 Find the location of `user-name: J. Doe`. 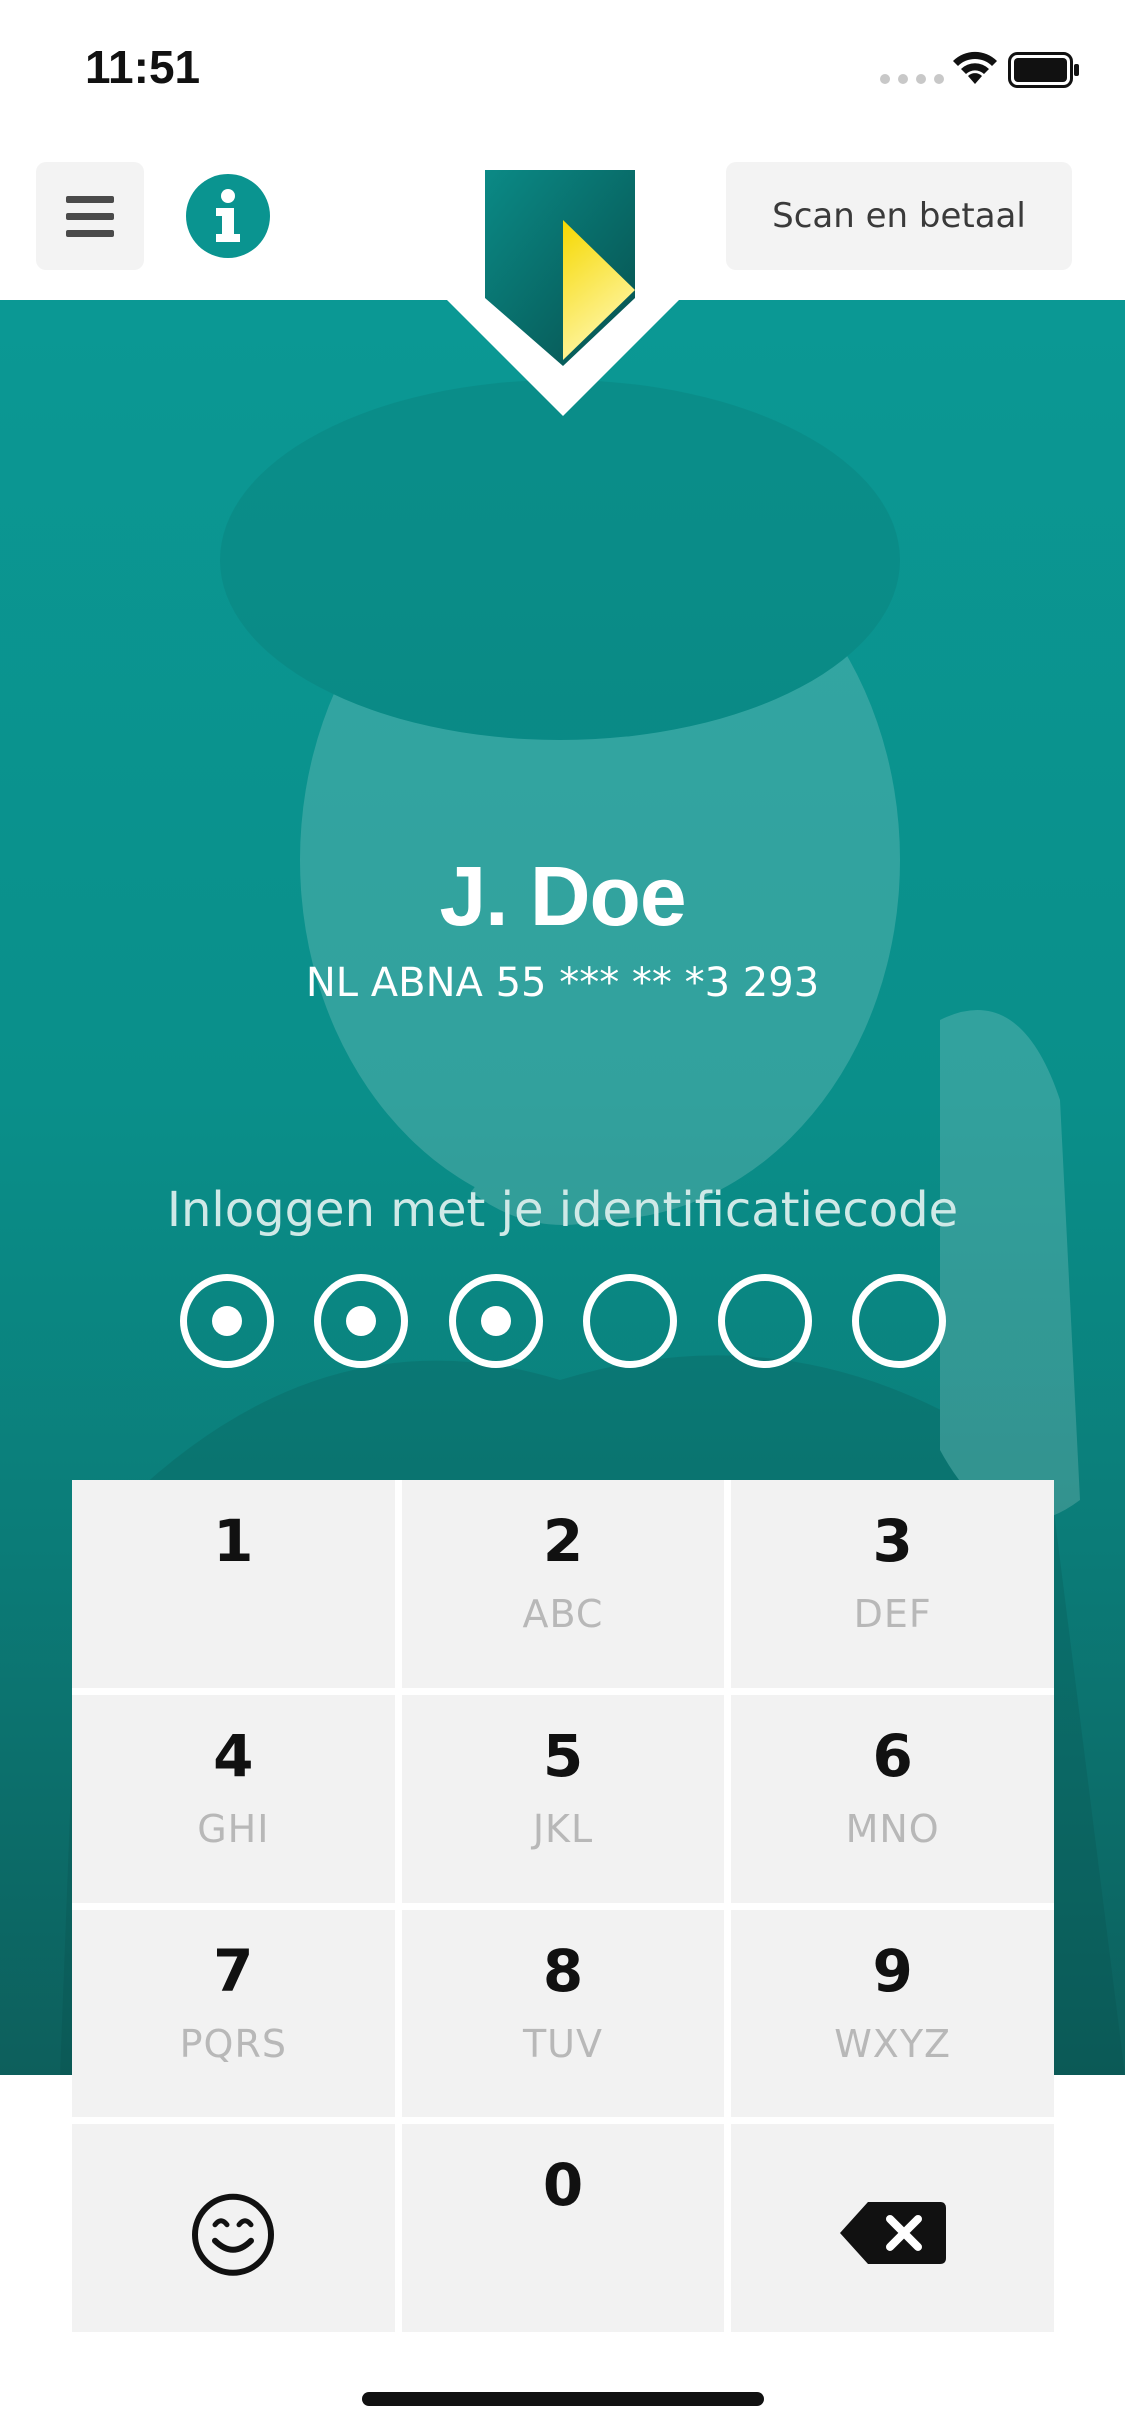

user-name: J. Doe is located at coordinates (562, 896).